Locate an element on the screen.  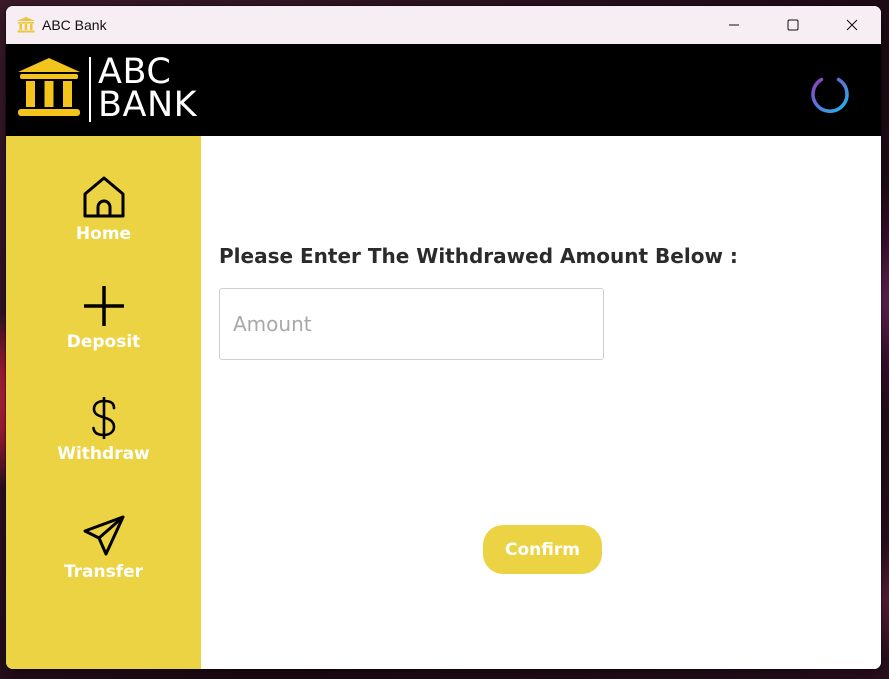
power-icon is located at coordinates (830, 92).